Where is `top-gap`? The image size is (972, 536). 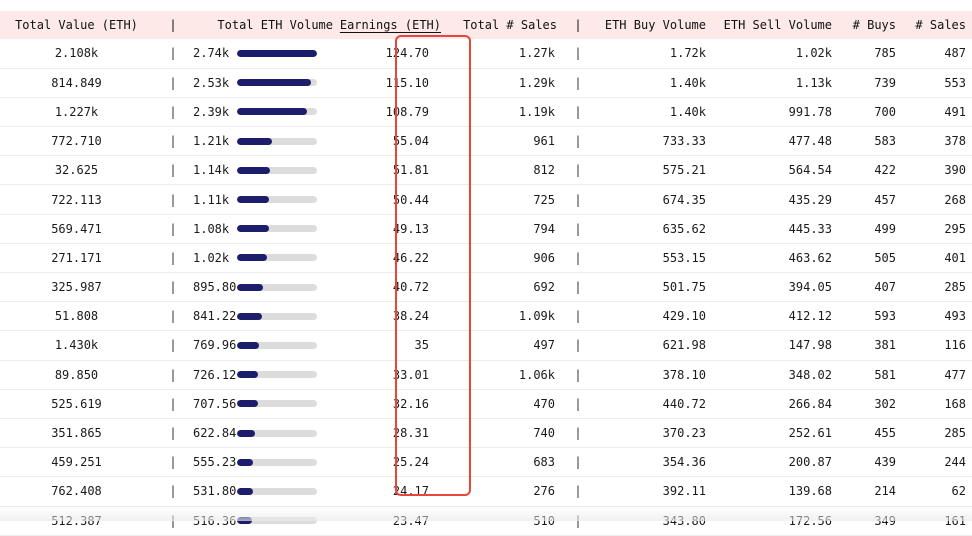 top-gap is located at coordinates (486, 5).